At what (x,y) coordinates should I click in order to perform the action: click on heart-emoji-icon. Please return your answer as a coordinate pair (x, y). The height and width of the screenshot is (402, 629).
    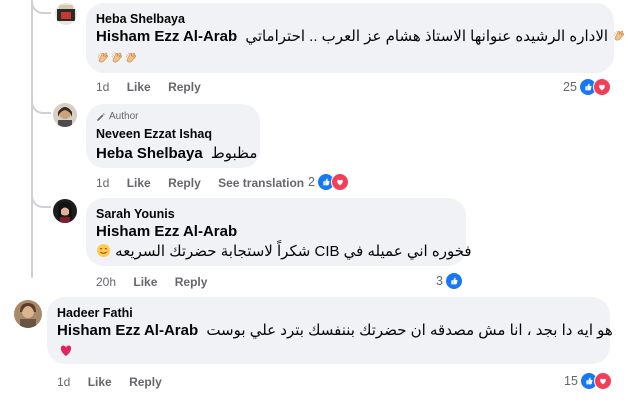
    Looking at the image, I should click on (66, 352).